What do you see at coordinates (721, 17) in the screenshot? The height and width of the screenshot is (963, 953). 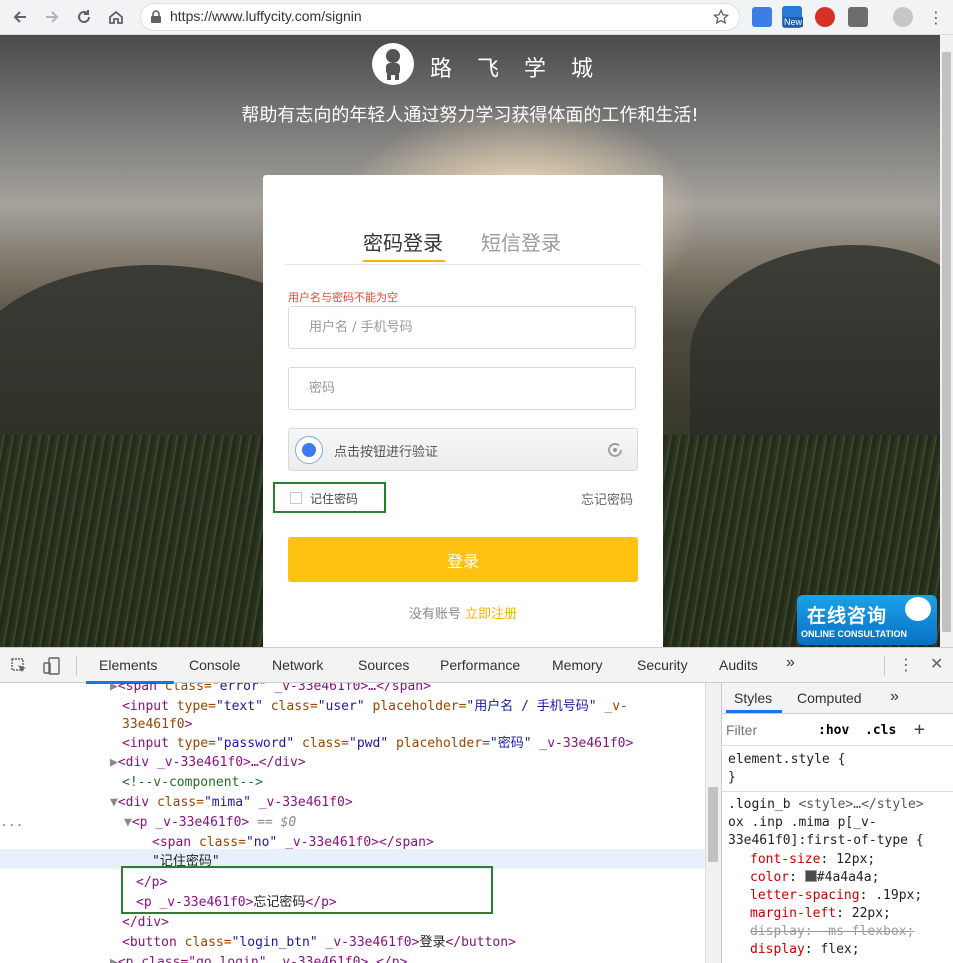 I see `bookmark-star-icon` at bounding box center [721, 17].